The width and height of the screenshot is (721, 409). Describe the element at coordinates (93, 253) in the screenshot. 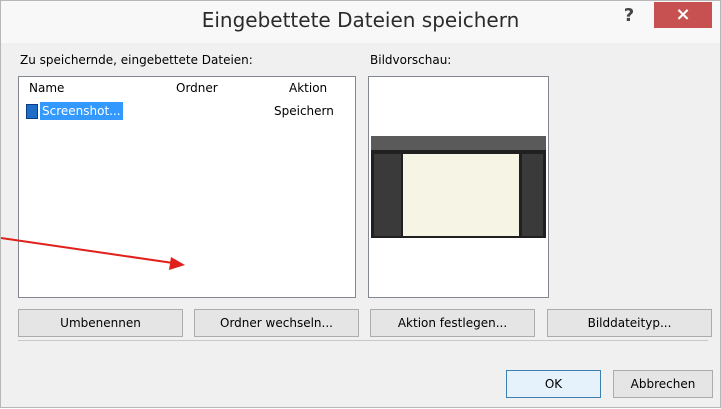

I see `annotation-arrow-icon` at that location.